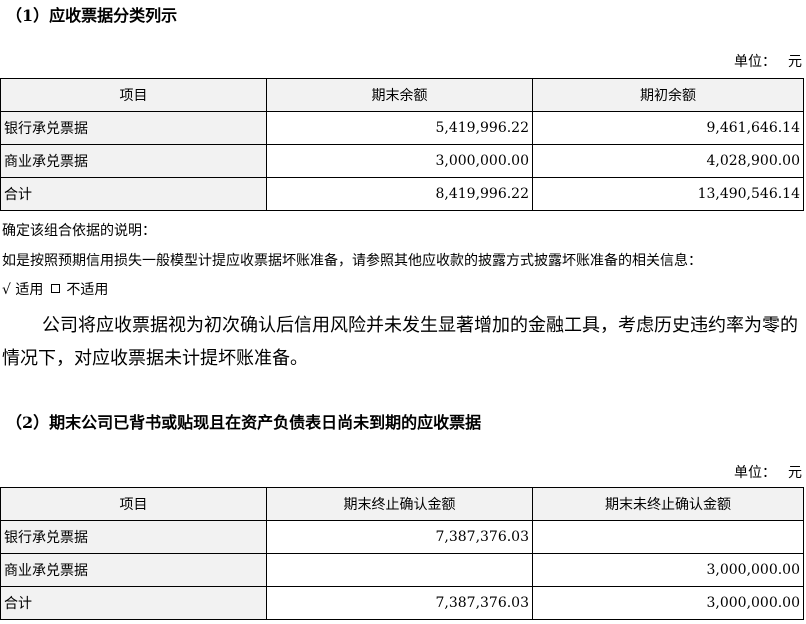  Describe the element at coordinates (6, 290) in the screenshot. I see `check-mark-icon: √` at that location.